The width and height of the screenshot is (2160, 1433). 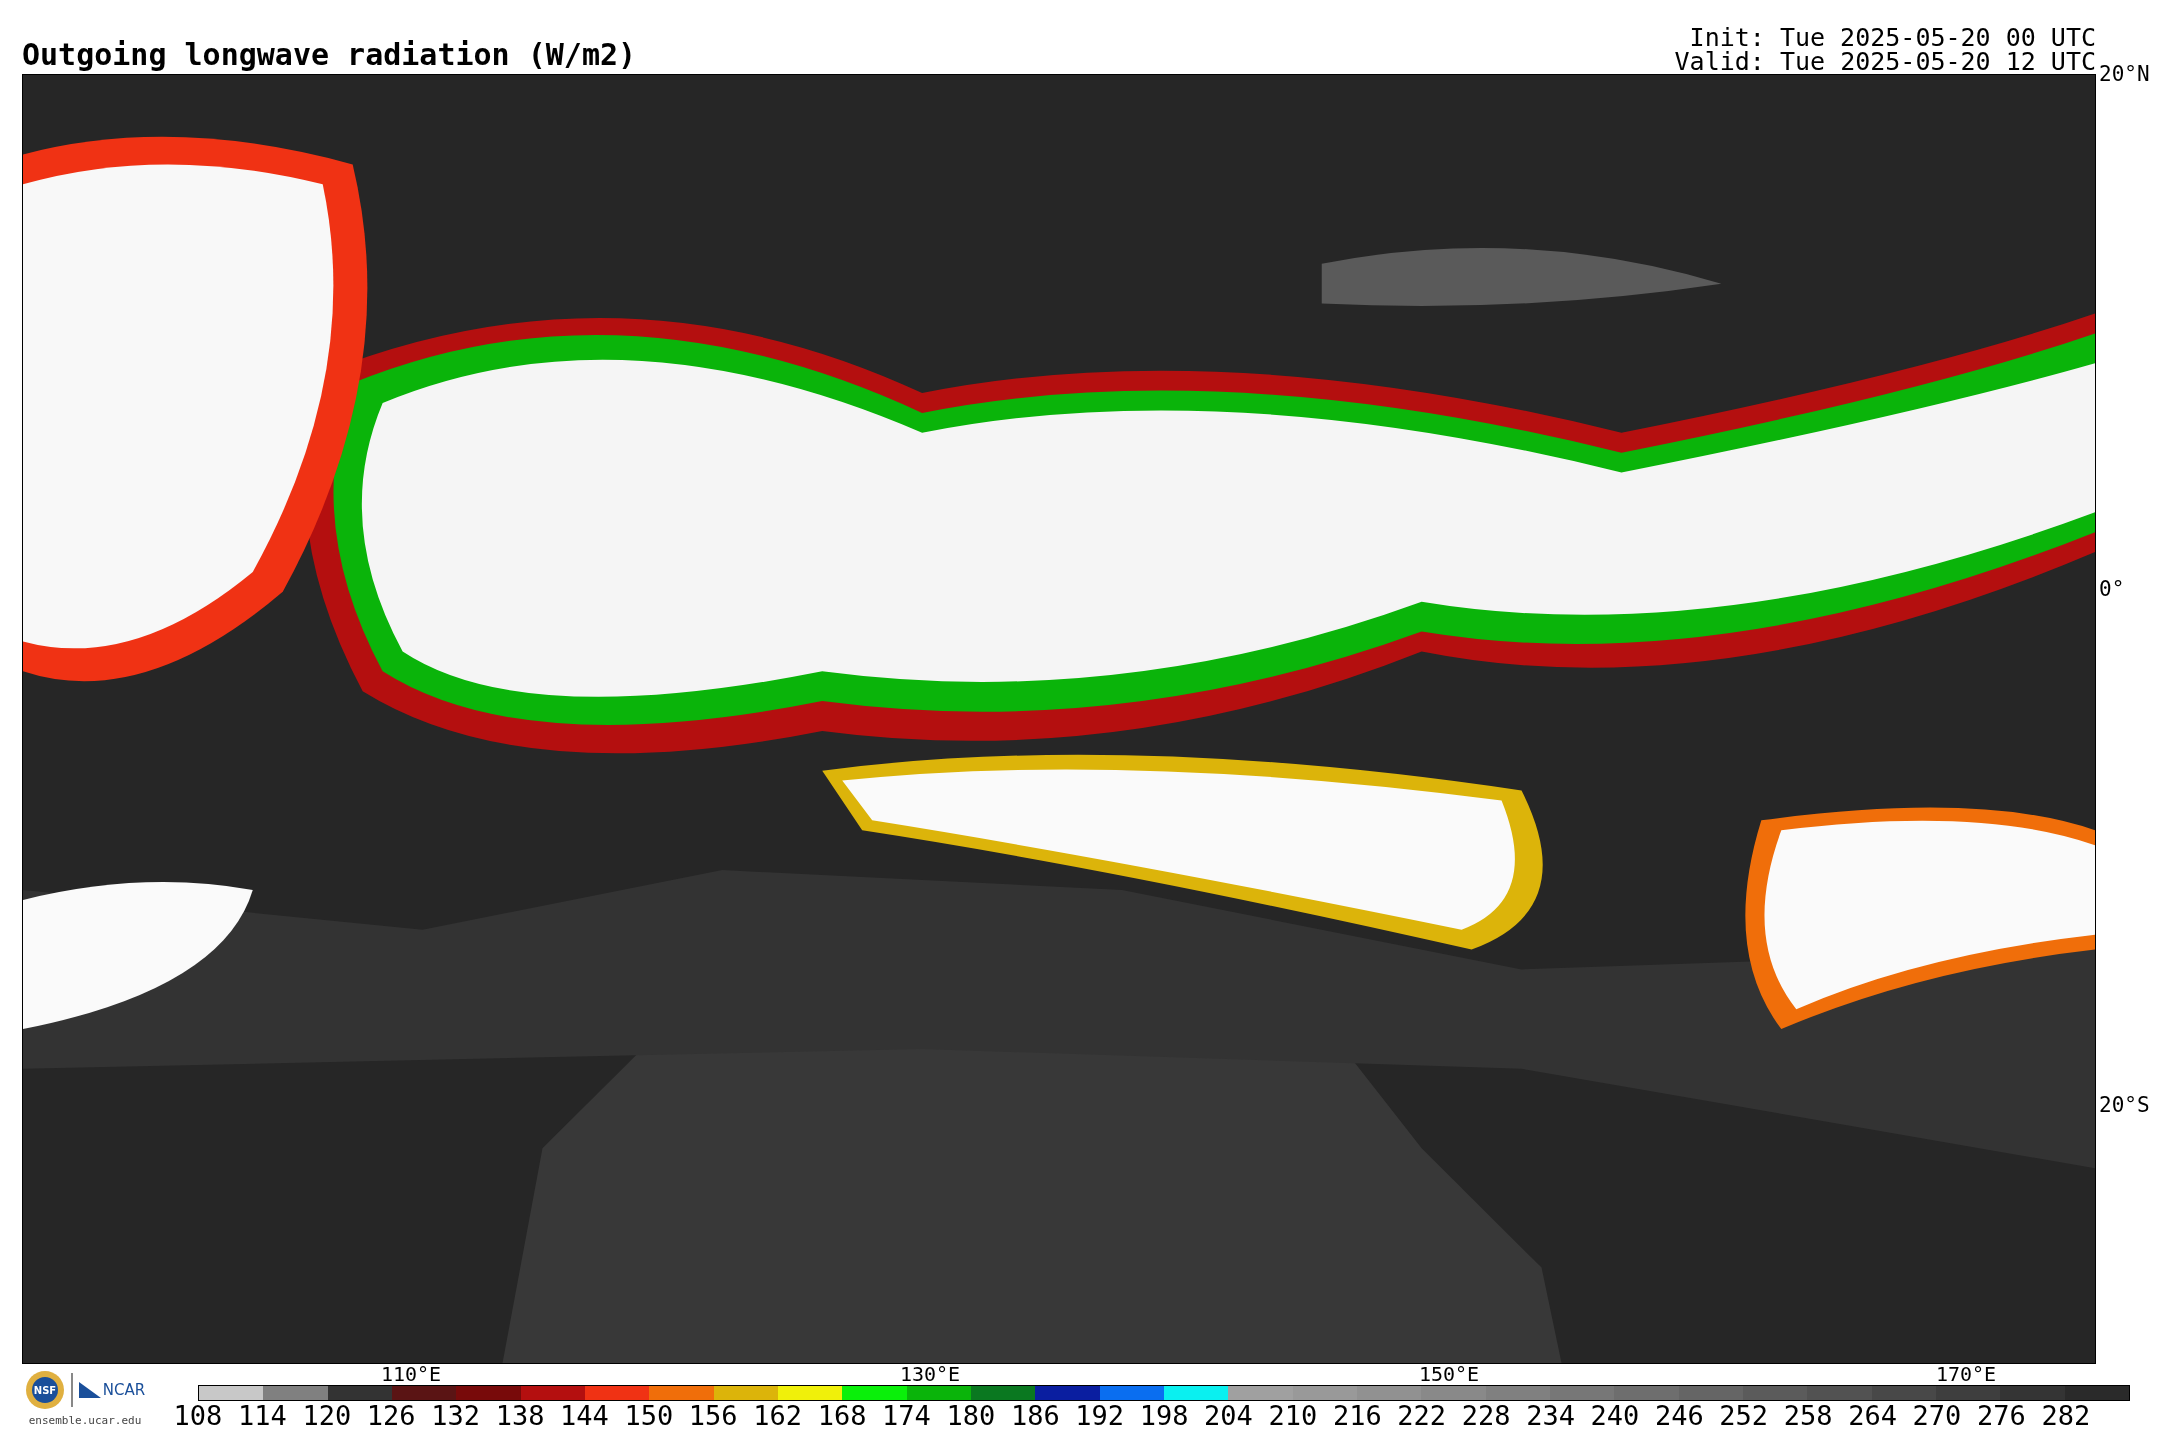 I want to click on colorbar-tick-label: 276, so click(x=2001, y=1416).